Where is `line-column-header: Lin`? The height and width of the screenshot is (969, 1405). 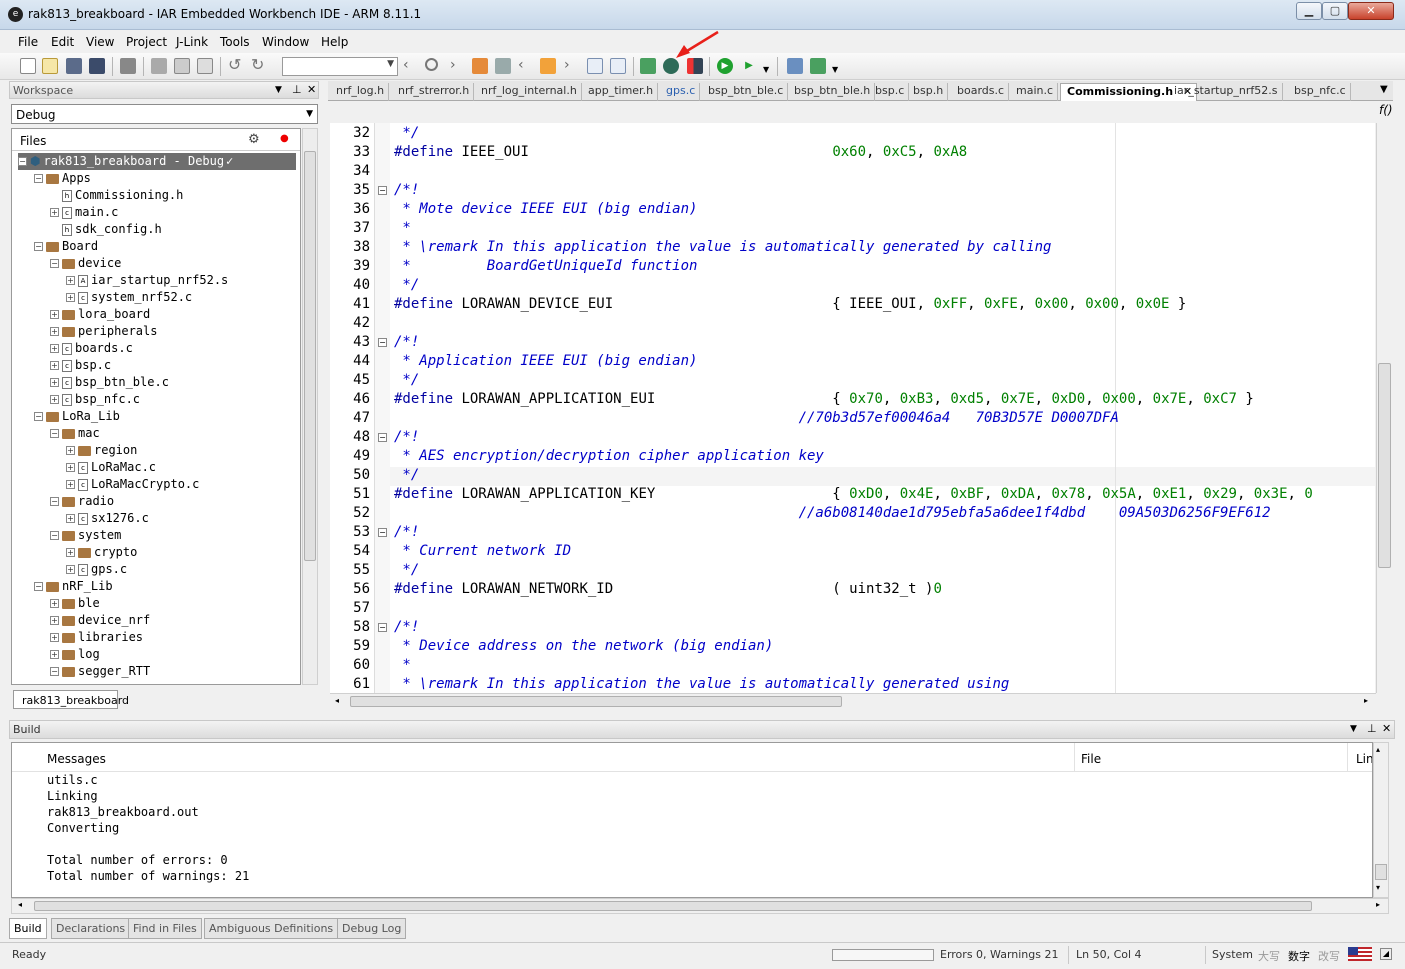
line-column-header: Lin is located at coordinates (1364, 759).